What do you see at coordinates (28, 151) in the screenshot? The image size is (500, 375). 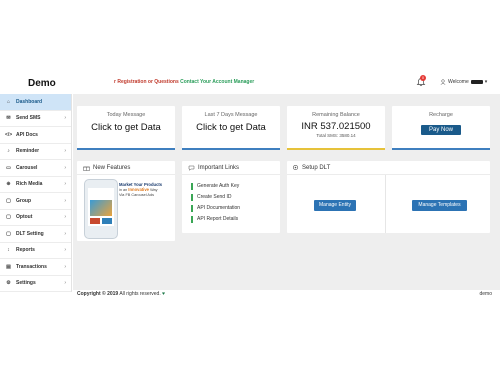 I see `sidebar-item-label: Reminder` at bounding box center [28, 151].